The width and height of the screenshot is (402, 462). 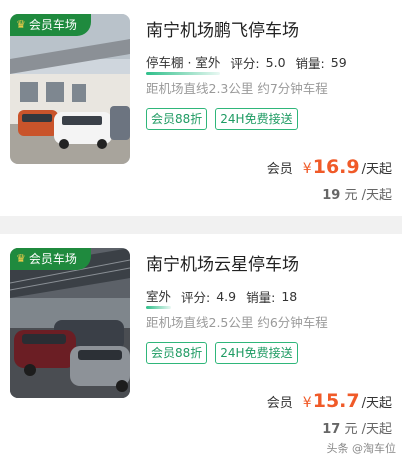 I want to click on rating-value: 5.0, so click(x=275, y=62).